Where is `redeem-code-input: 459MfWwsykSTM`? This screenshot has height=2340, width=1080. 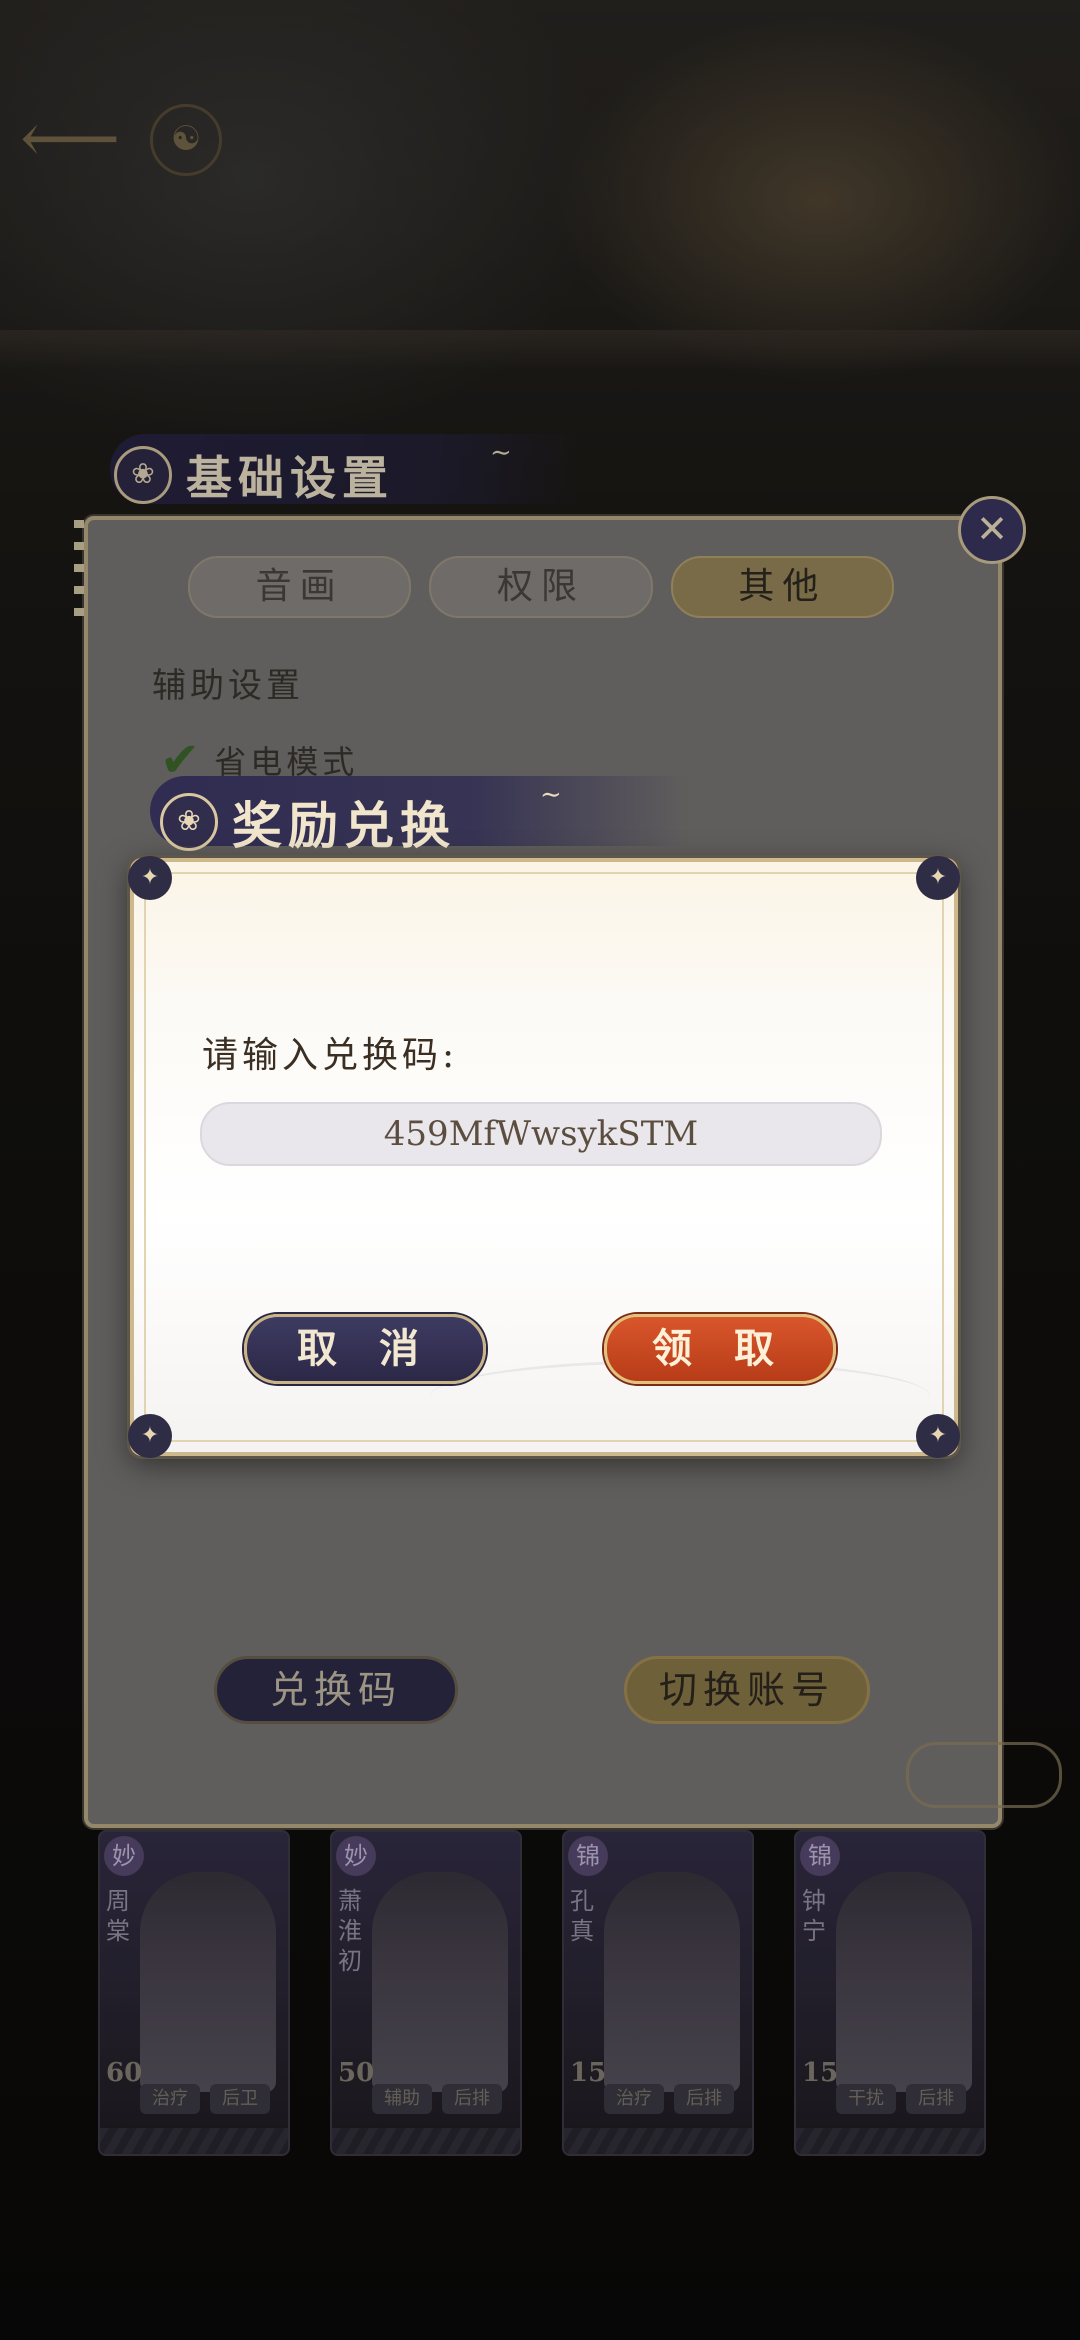 redeem-code-input: 459MfWwsykSTM is located at coordinates (541, 1134).